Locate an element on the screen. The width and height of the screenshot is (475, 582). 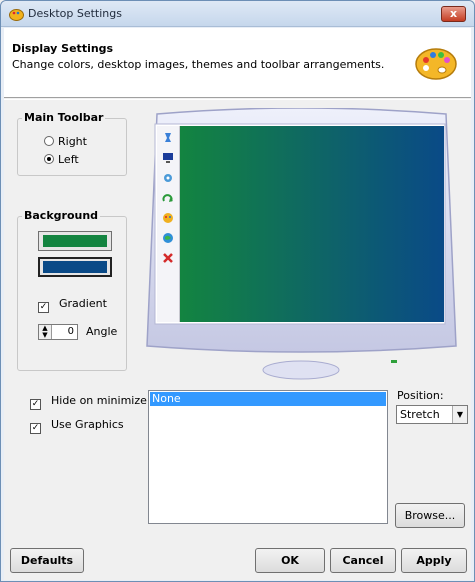
position-select: Stretch ▼ is located at coordinates (432, 414).